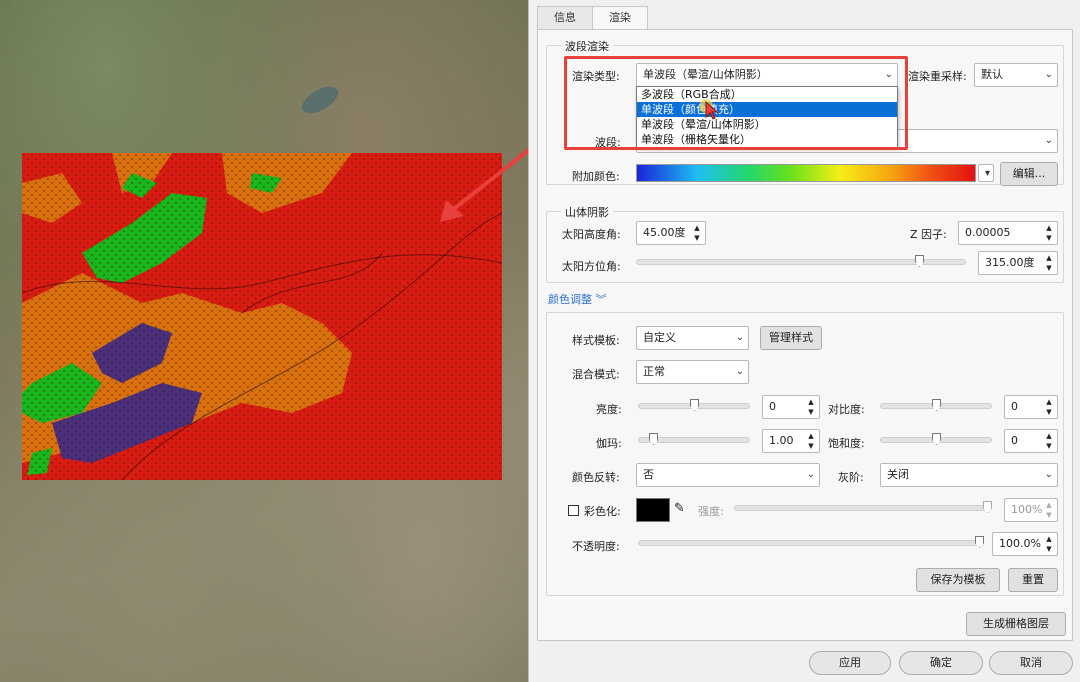 The height and width of the screenshot is (682, 1080). I want to click on colorize-color-swatch, so click(653, 510).